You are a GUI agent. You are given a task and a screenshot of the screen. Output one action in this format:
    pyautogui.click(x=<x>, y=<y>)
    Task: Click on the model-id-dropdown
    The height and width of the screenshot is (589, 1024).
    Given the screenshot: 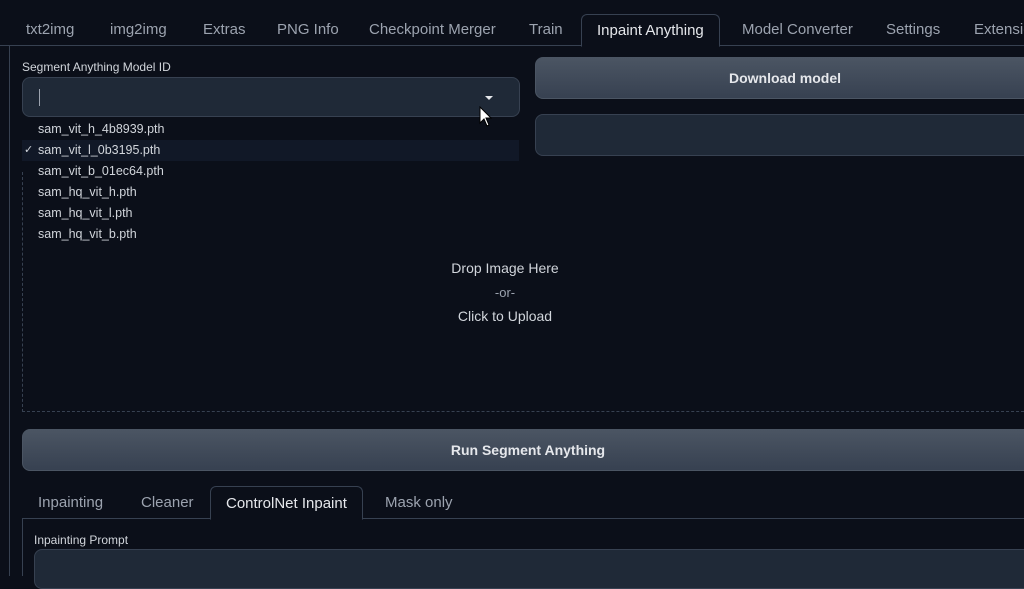 What is the action you would take?
    pyautogui.click(x=271, y=97)
    